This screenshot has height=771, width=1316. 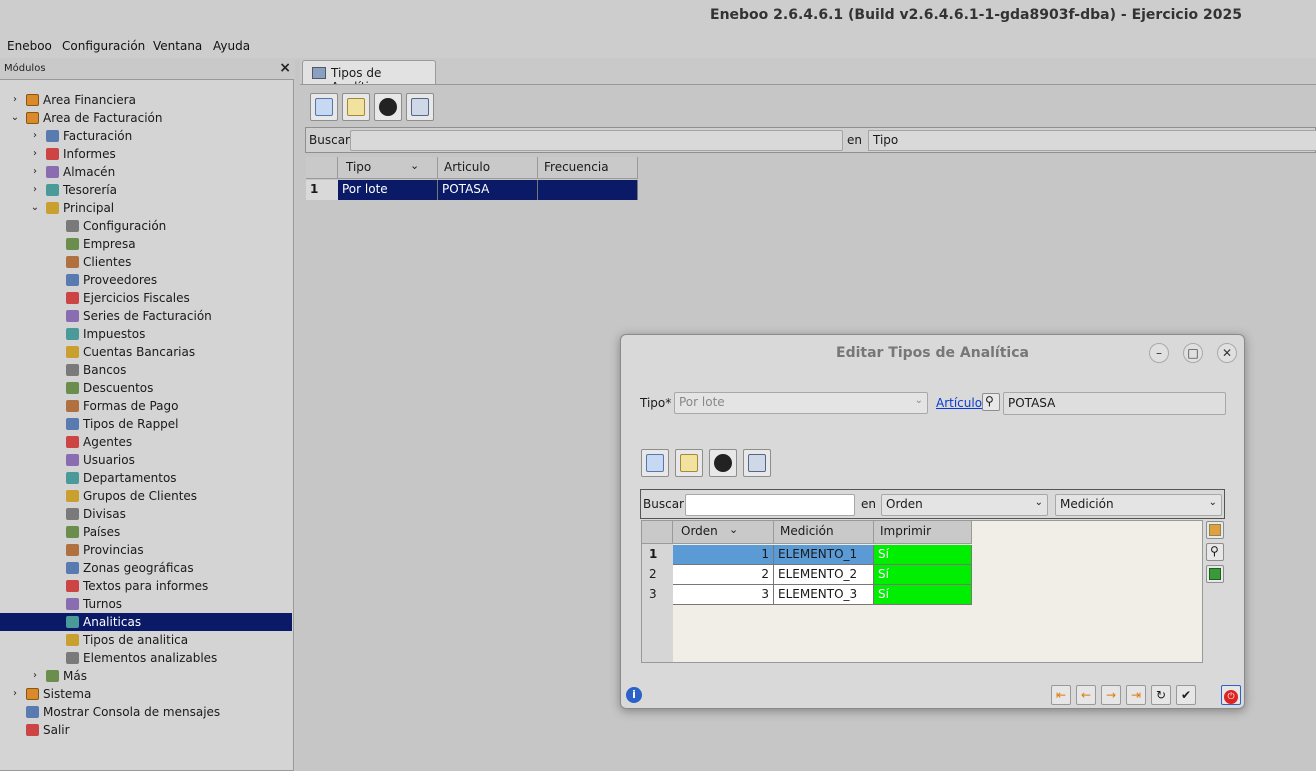 I want to click on dialog-search-field: Orden ⌄, so click(x=964, y=505).